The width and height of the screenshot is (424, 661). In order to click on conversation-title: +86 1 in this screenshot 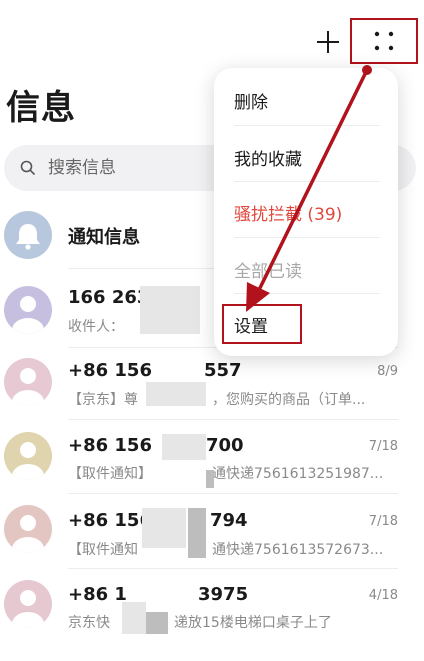, I will do `click(97, 594)`.